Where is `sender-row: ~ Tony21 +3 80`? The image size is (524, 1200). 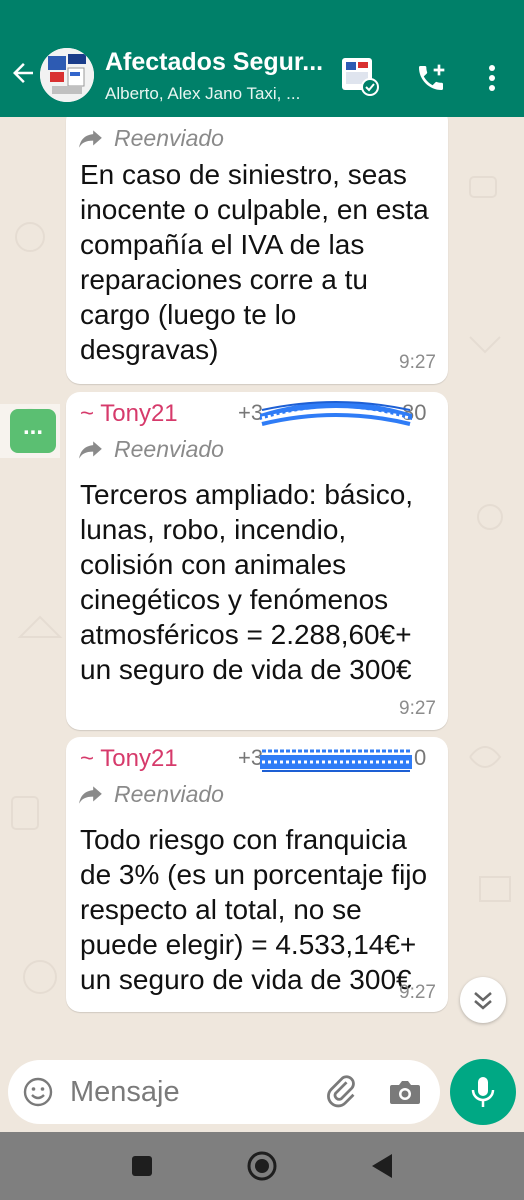 sender-row: ~ Tony21 +3 80 is located at coordinates (257, 415).